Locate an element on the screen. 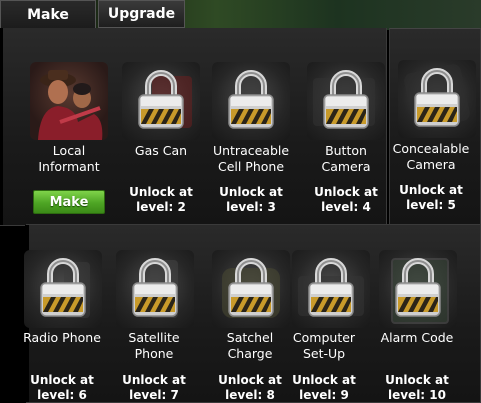 The width and height of the screenshot is (481, 403). unlock-level-text: Unlock at level: 5 is located at coordinates (431, 198).